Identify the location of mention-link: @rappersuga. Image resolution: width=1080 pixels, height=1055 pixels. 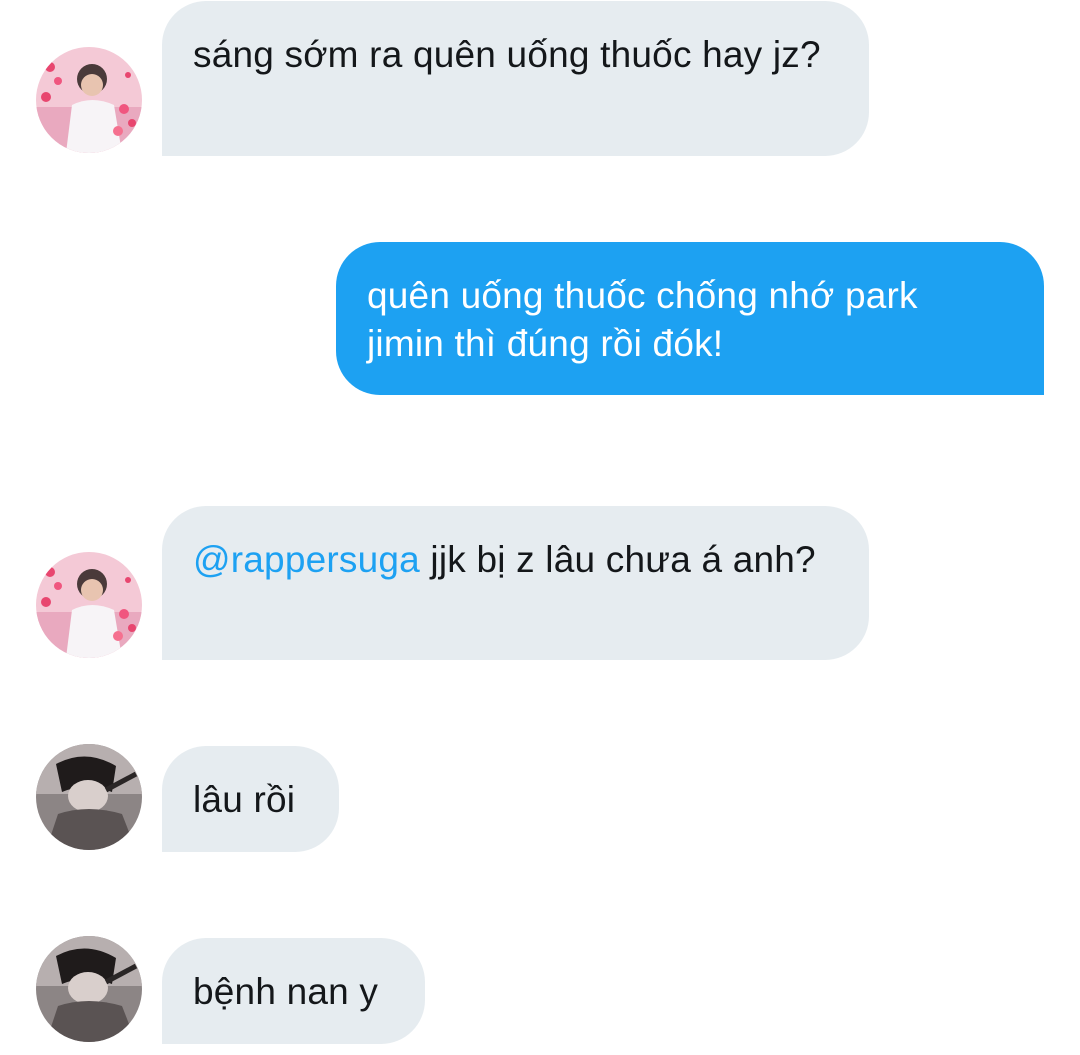
(306, 559).